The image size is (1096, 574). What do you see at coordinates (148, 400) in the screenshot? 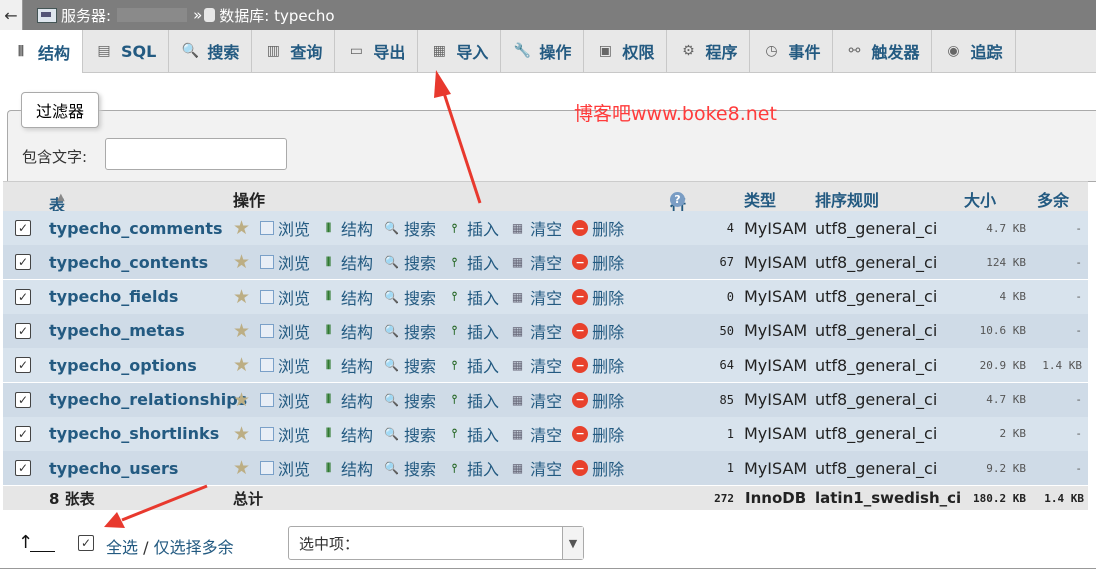
I see `table-name-link: typecho_relationships` at bounding box center [148, 400].